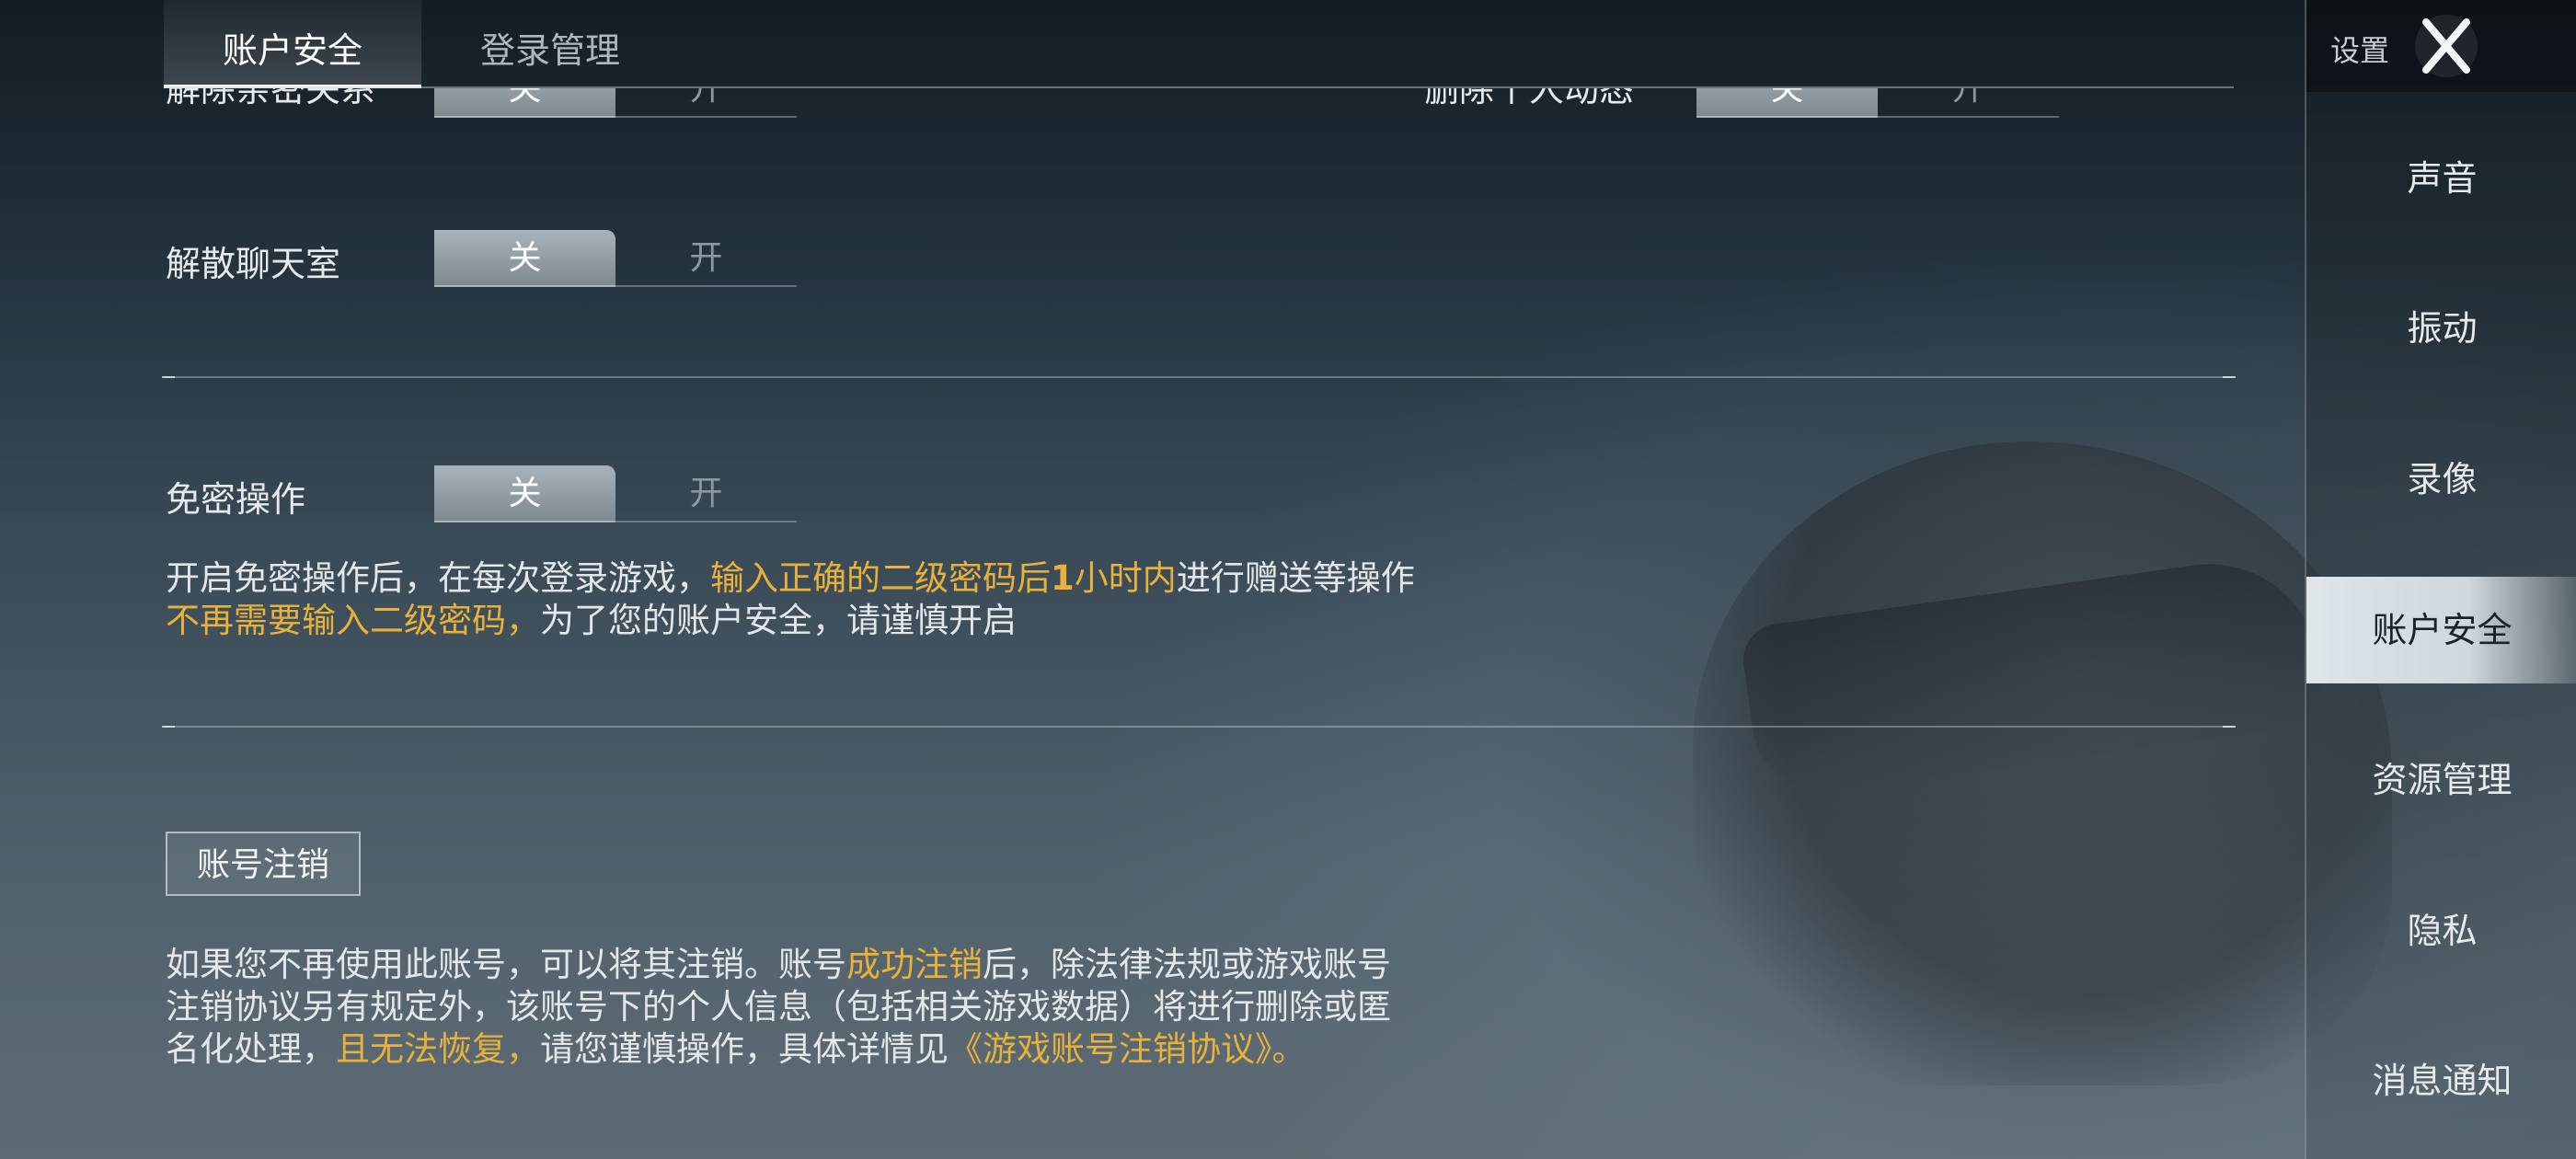 The height and width of the screenshot is (1159, 2576). I want to click on clipped-right-toggle: 关 开, so click(1877, 103).